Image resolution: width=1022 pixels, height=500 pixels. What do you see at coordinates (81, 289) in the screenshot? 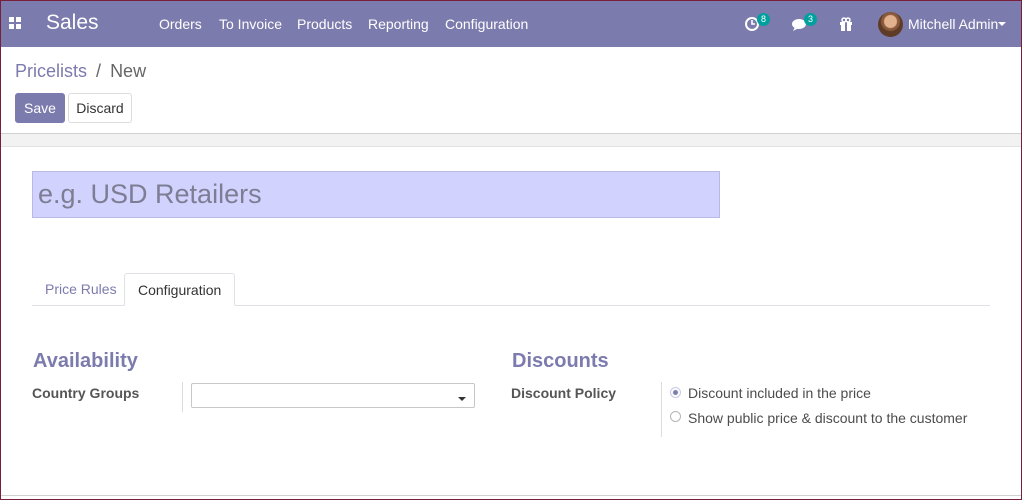
I see `tab-price-rules: Price Rules` at bounding box center [81, 289].